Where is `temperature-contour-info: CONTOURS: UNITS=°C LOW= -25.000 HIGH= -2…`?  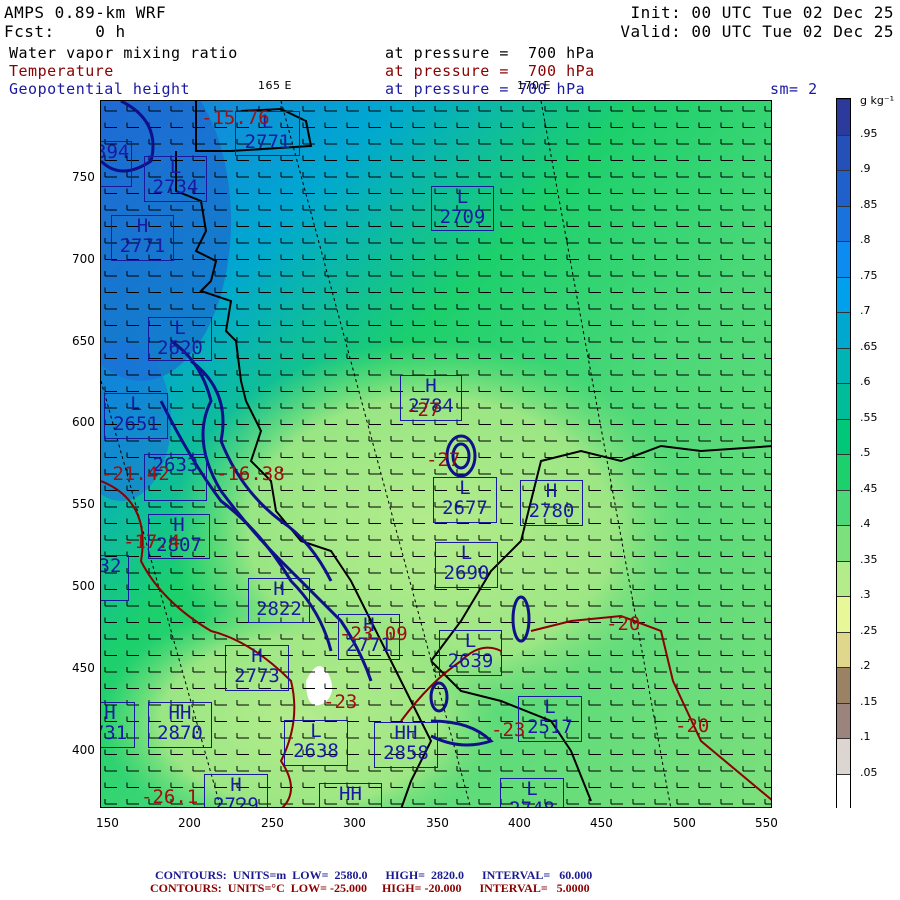 temperature-contour-info: CONTOURS: UNITS=°C LOW= -25.000 HIGH= -2… is located at coordinates (370, 888).